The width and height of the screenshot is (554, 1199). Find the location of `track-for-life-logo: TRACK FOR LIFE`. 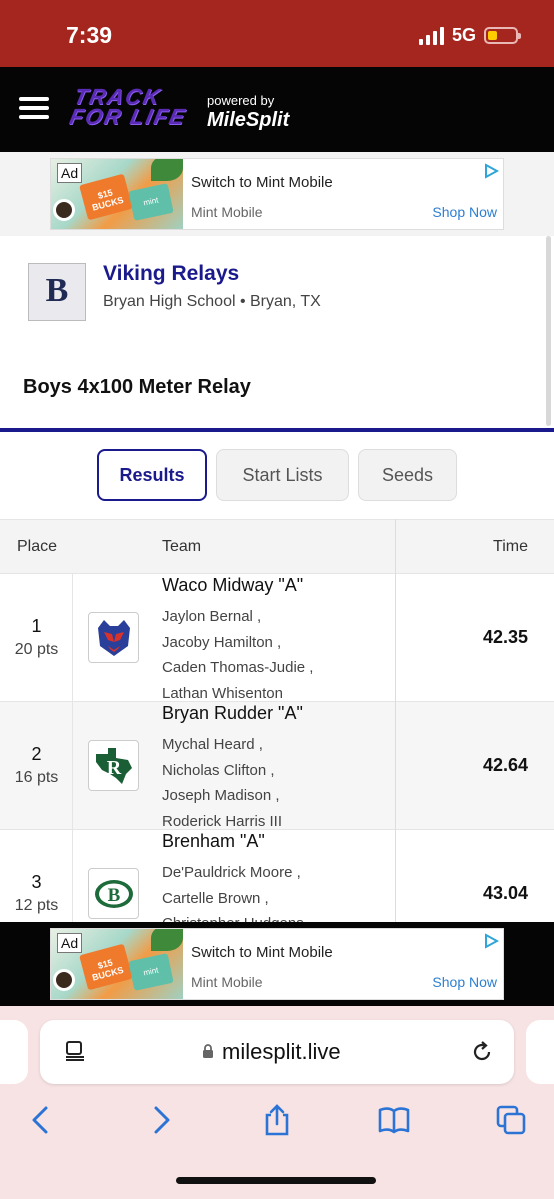

track-for-life-logo: TRACK FOR LIFE is located at coordinates (130, 106).